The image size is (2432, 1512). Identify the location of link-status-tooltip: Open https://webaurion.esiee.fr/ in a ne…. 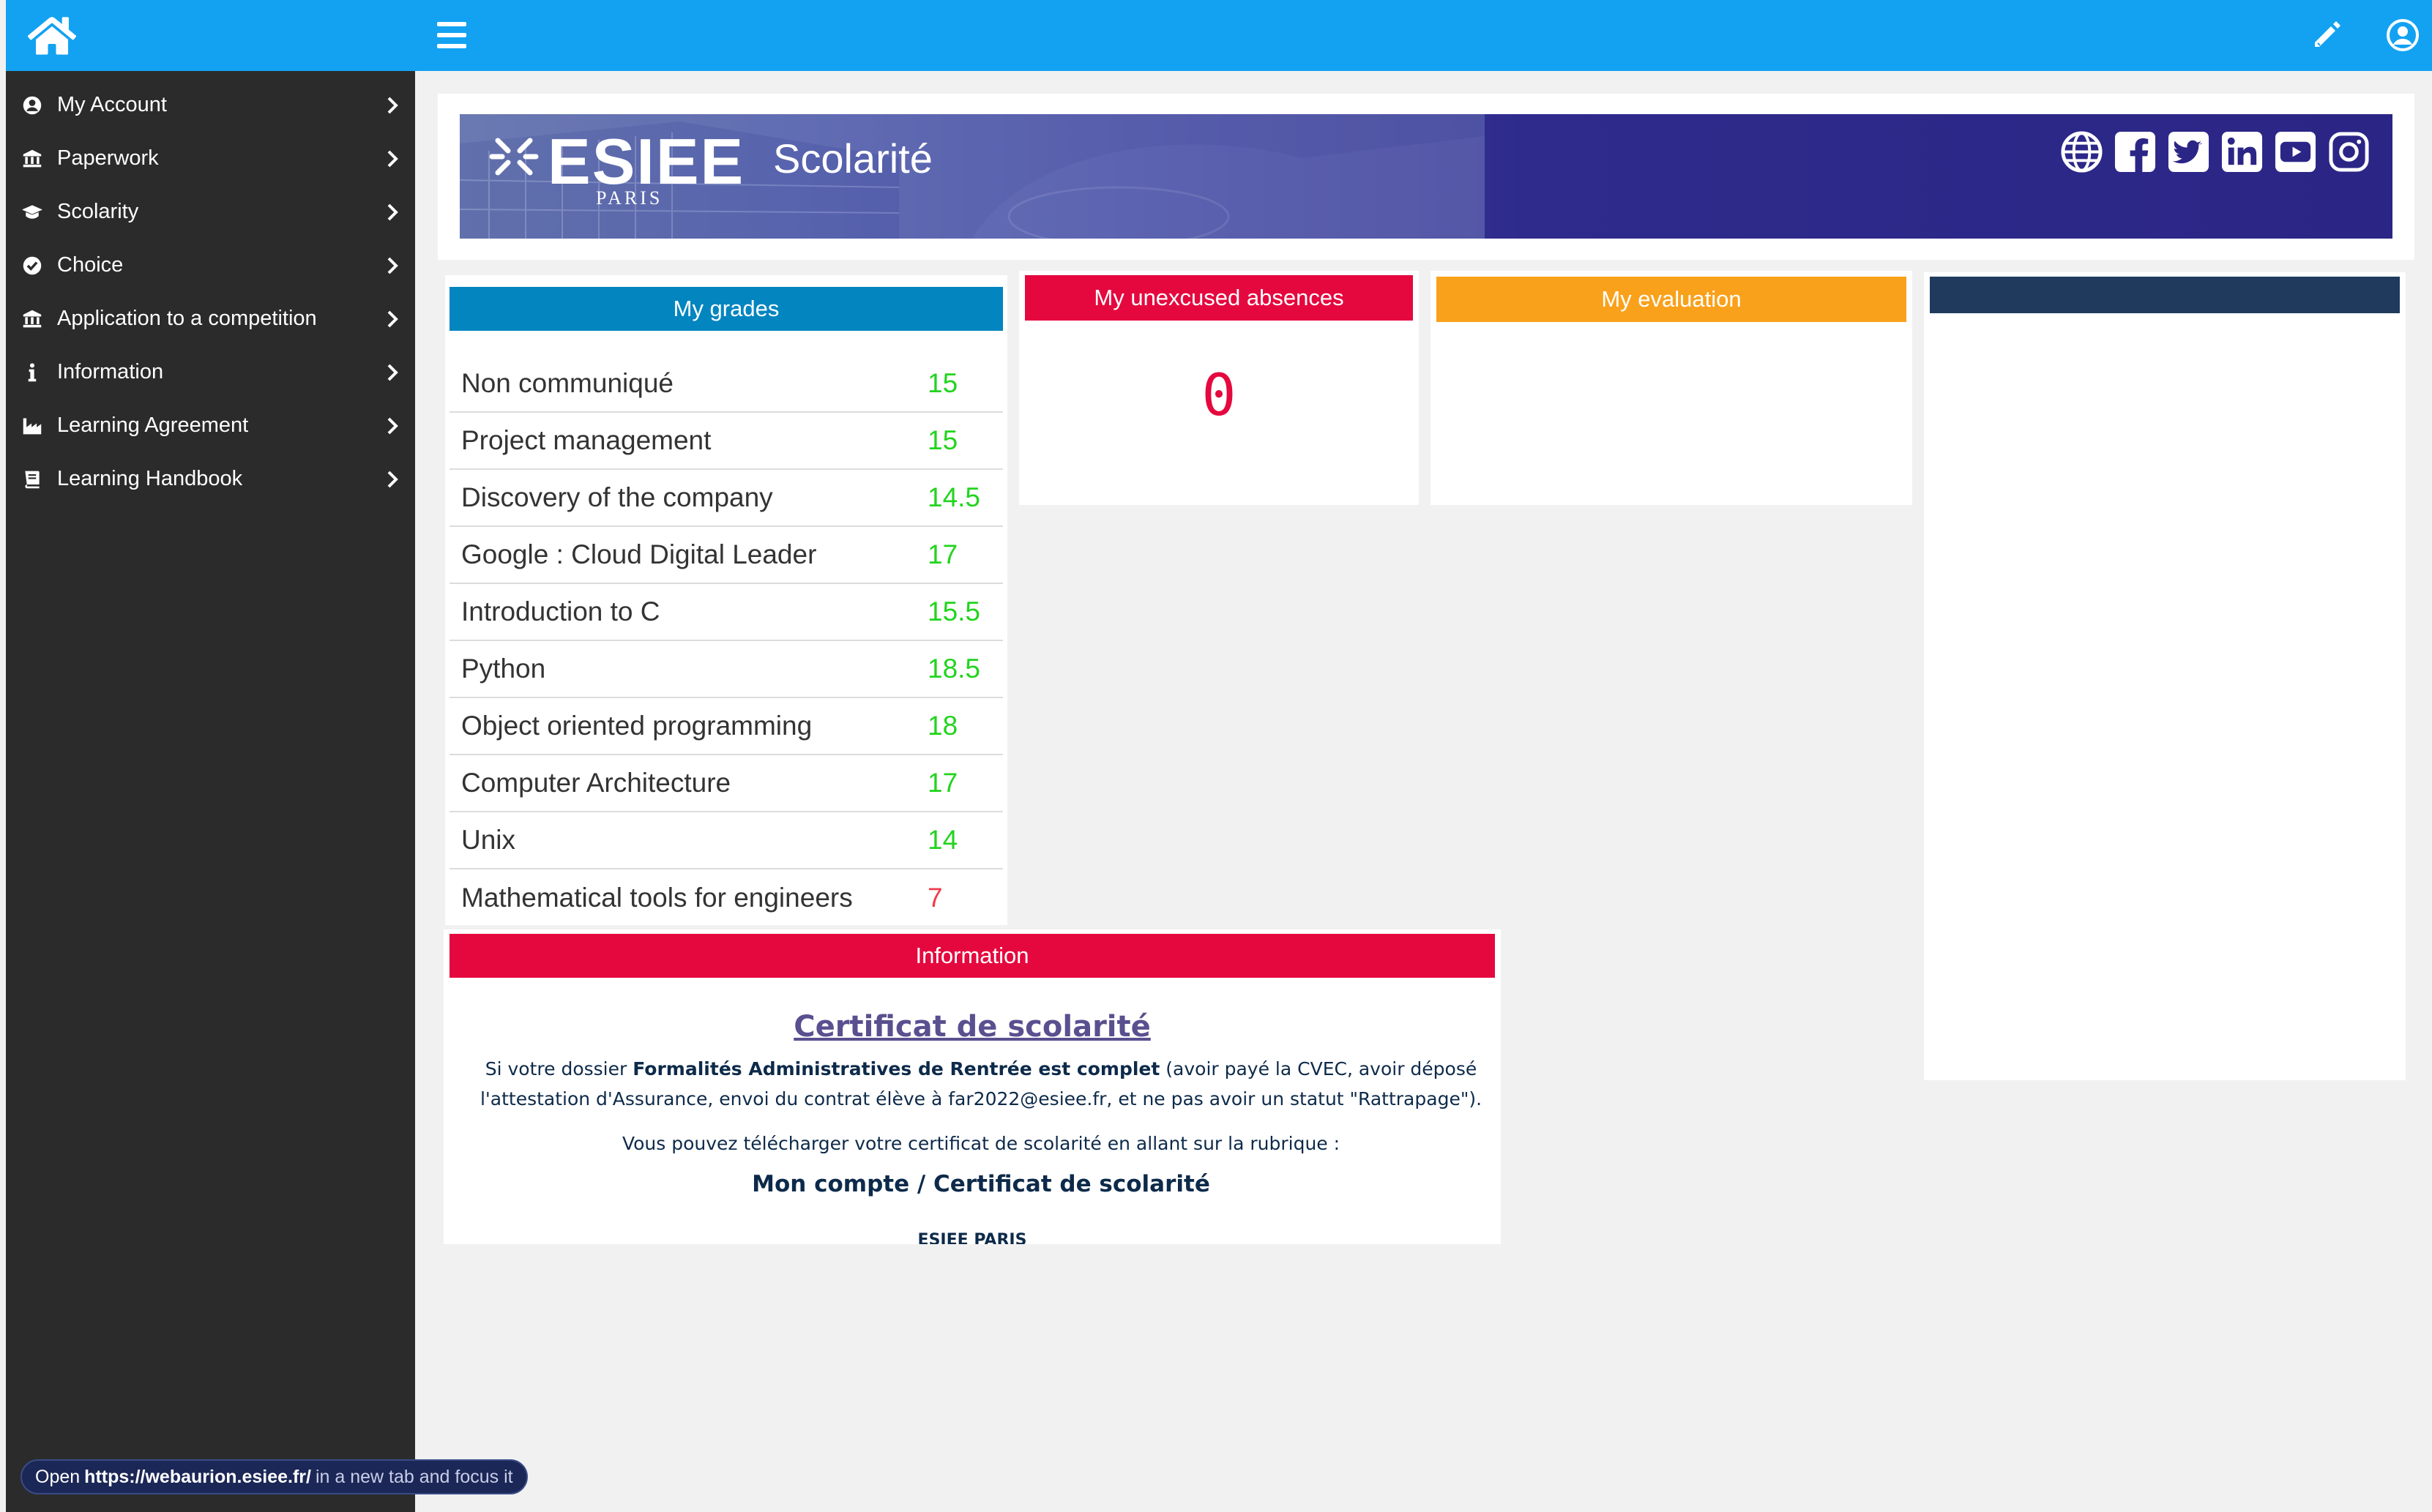
(274, 1476).